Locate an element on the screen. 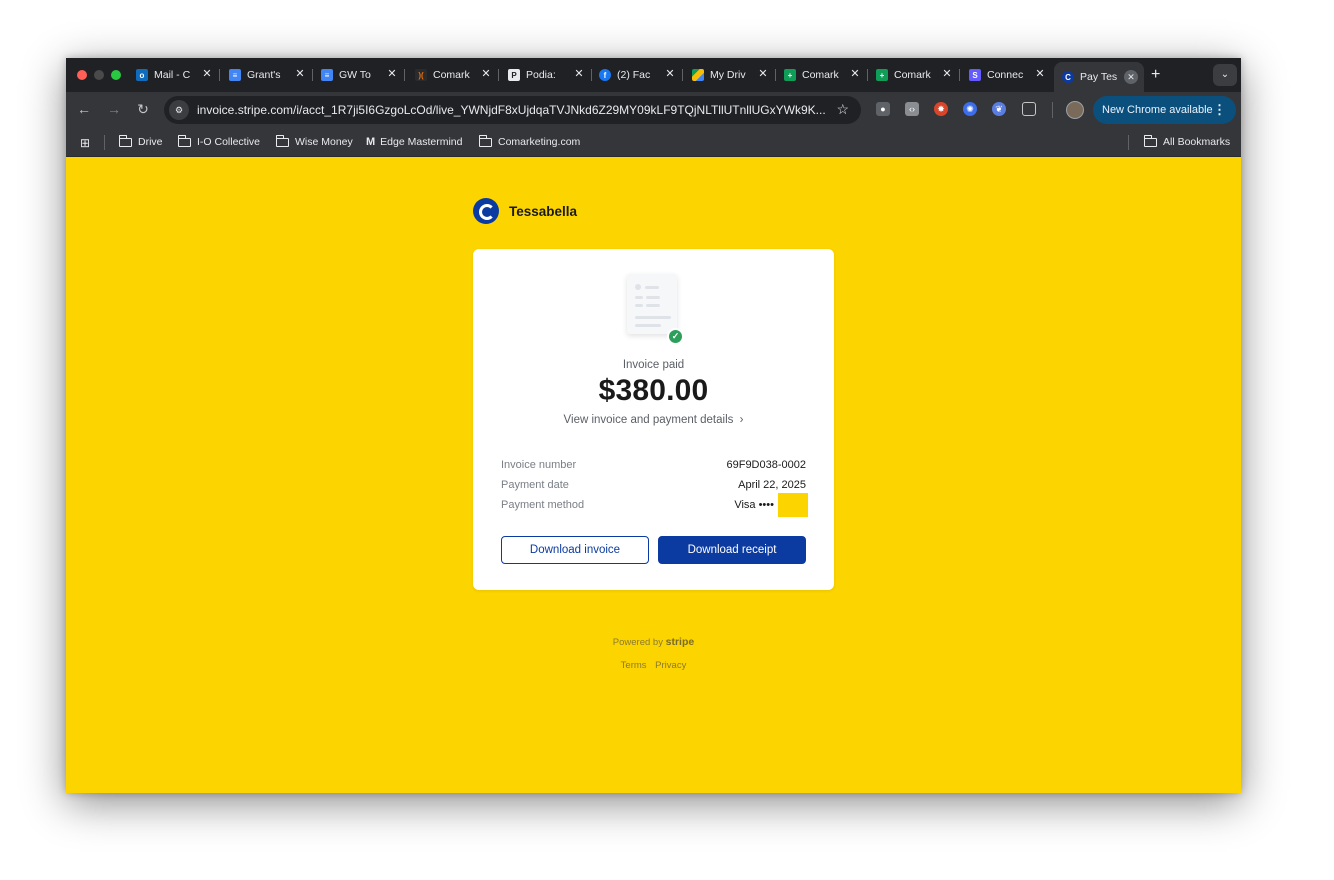  devtools-extension-icon: ‹› is located at coordinates (912, 109).